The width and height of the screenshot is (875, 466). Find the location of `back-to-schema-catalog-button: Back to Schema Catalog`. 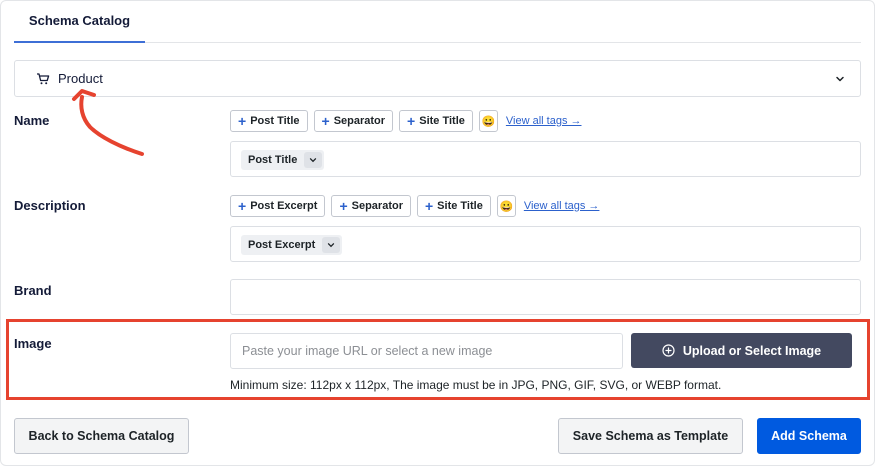

back-to-schema-catalog-button: Back to Schema Catalog is located at coordinates (101, 436).